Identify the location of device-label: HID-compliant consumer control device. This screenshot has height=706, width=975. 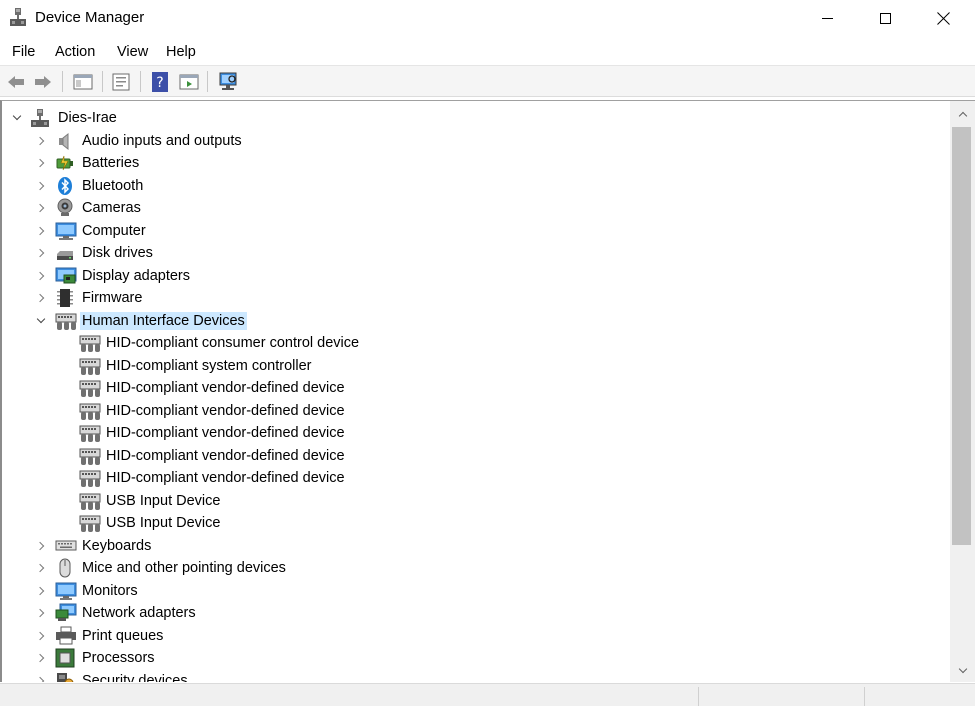
(233, 343).